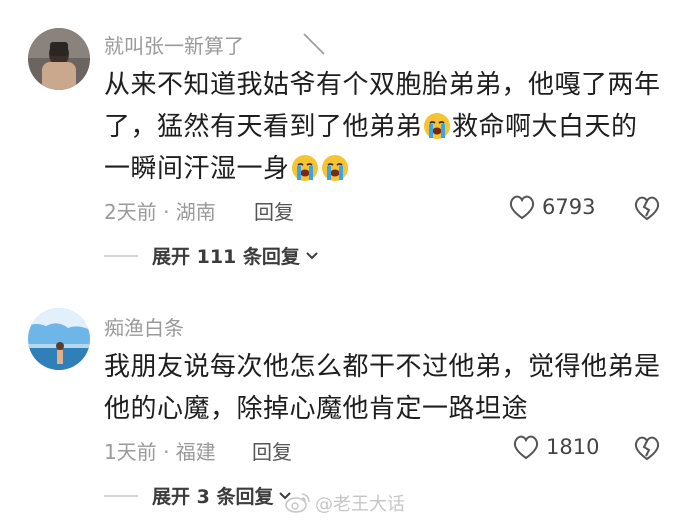 This screenshot has width=690, height=522. I want to click on watermark-text: @老王大话, so click(360, 504).